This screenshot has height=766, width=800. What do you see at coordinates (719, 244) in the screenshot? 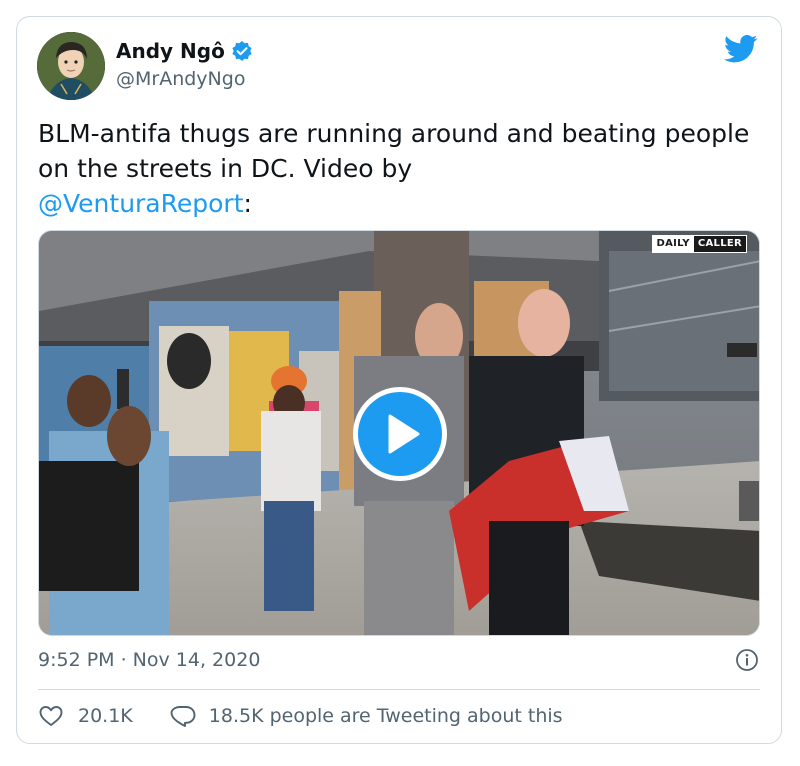
I see `watermark-right: CALLER` at bounding box center [719, 244].